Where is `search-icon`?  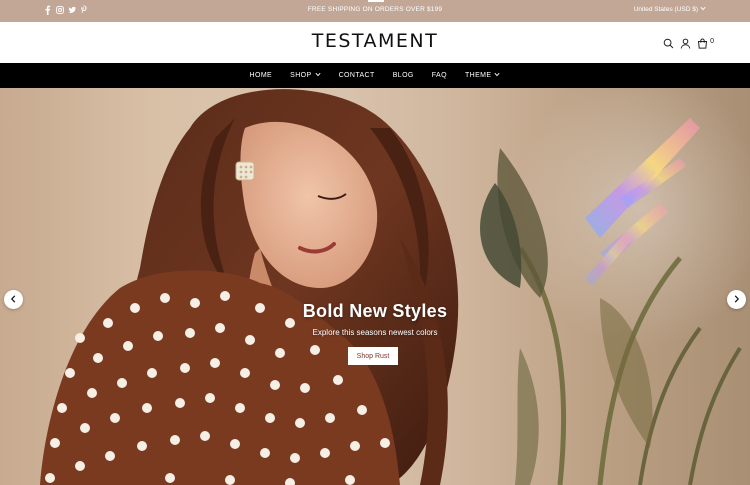 search-icon is located at coordinates (668, 42).